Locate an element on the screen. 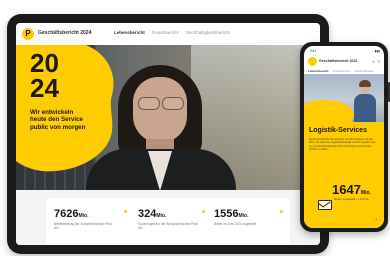 This screenshot has height=256, width=390. nav-item-finanzbericht: Finanzbericht is located at coordinates (165, 32).